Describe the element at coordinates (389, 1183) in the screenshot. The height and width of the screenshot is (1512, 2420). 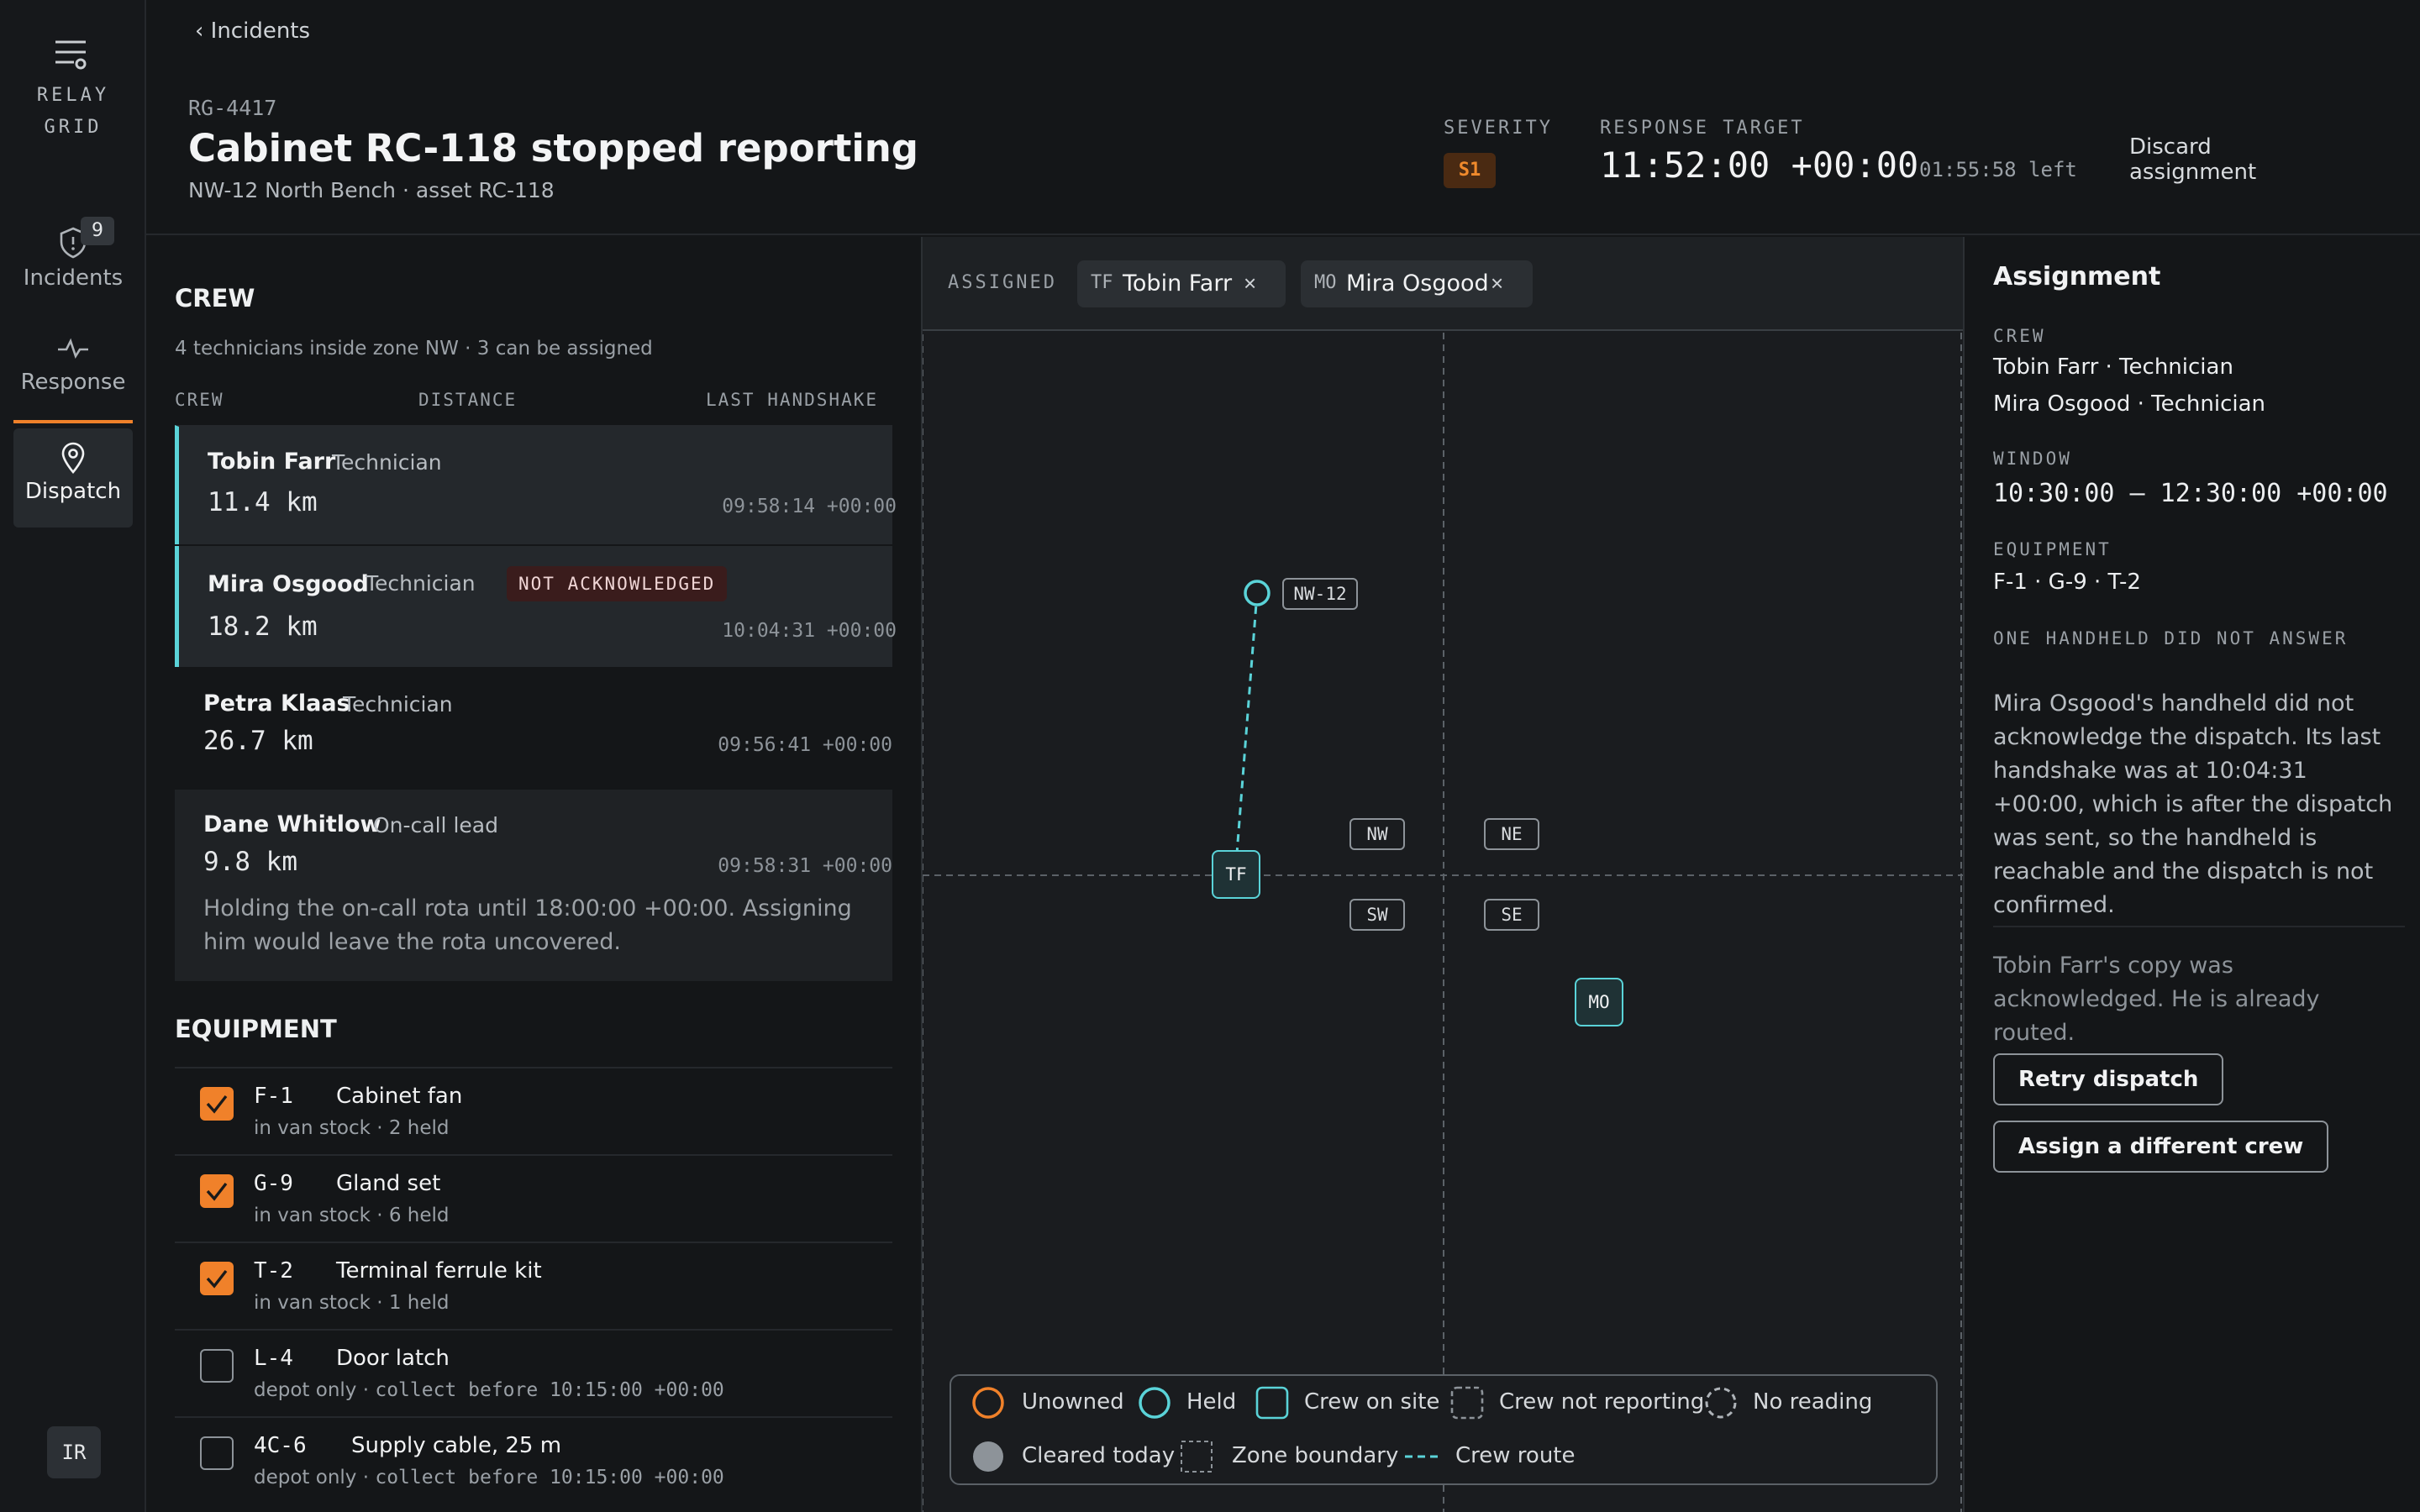
I see `equipment-name: Gland set` at that location.